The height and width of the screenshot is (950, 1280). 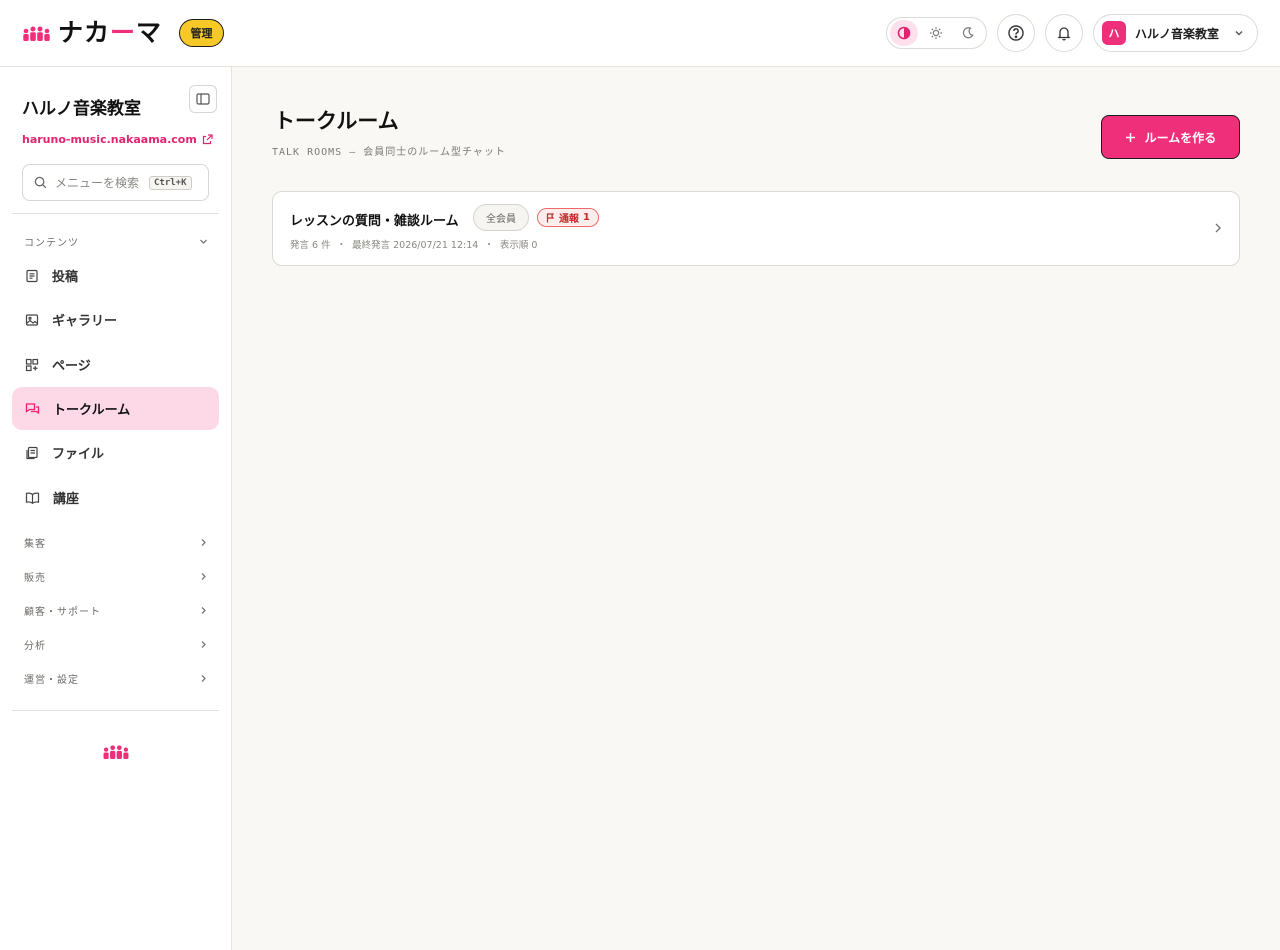 I want to click on admin-badge: 管理, so click(x=201, y=33).